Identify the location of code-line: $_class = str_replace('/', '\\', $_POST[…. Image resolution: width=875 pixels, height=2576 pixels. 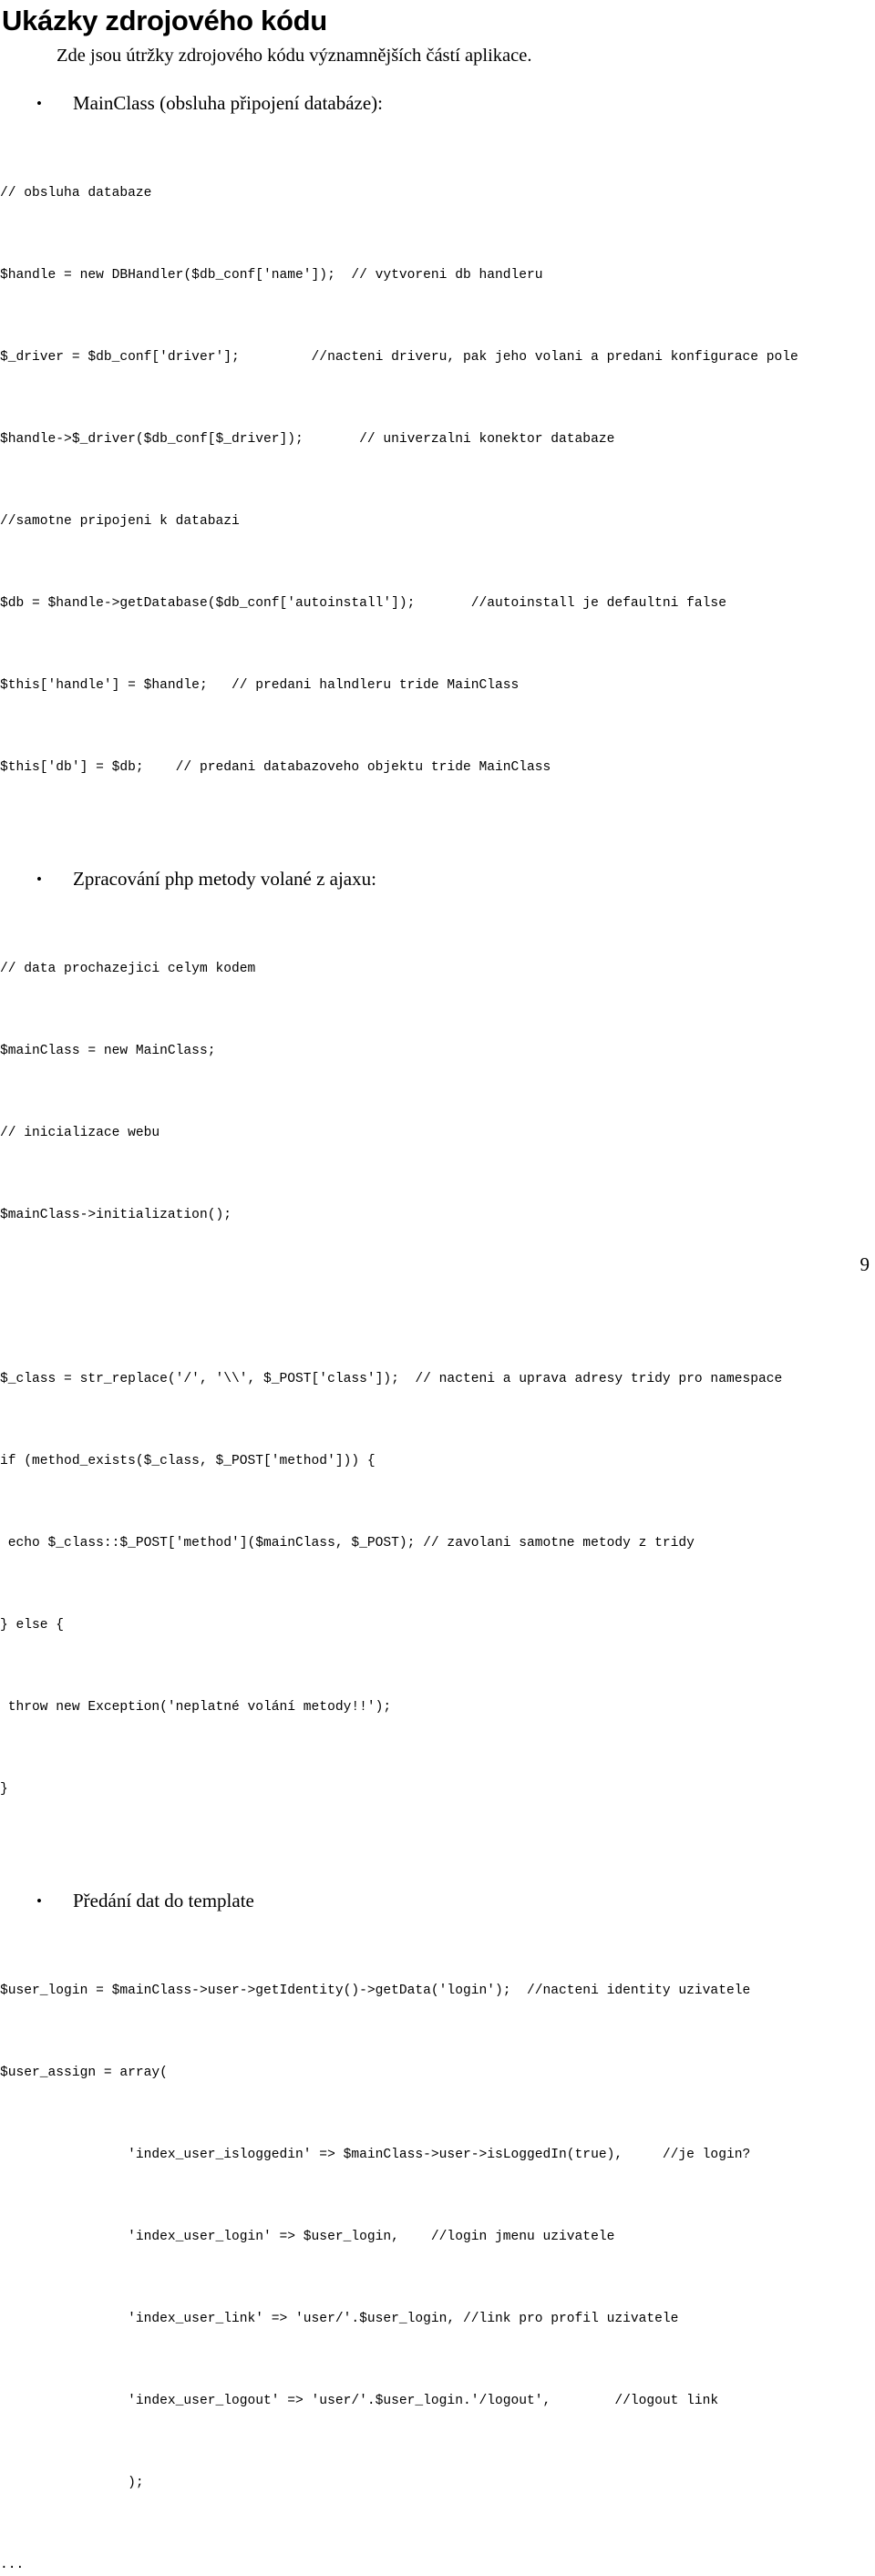
(392, 1379).